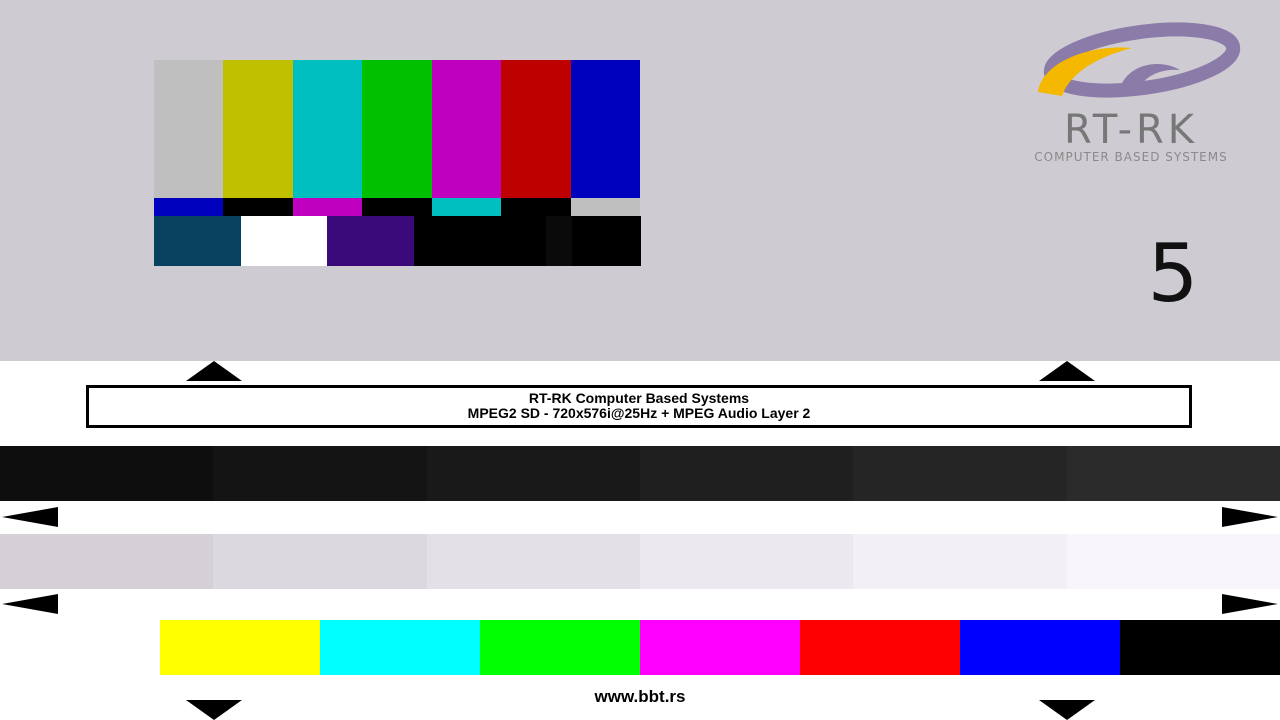 Image resolution: width=1280 pixels, height=720 pixels. Describe the element at coordinates (1131, 130) in the screenshot. I see `logo-title: RT-RK` at that location.